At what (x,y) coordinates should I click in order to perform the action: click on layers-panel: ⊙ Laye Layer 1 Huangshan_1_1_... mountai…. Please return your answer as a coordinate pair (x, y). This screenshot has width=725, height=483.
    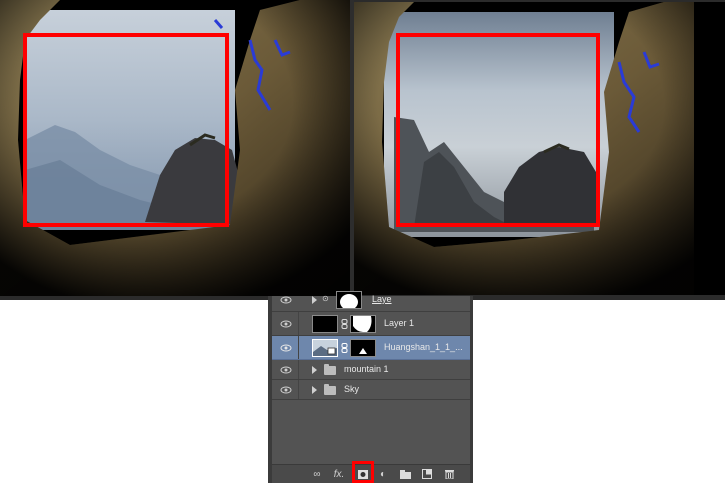
    Looking at the image, I should click on (370, 387).